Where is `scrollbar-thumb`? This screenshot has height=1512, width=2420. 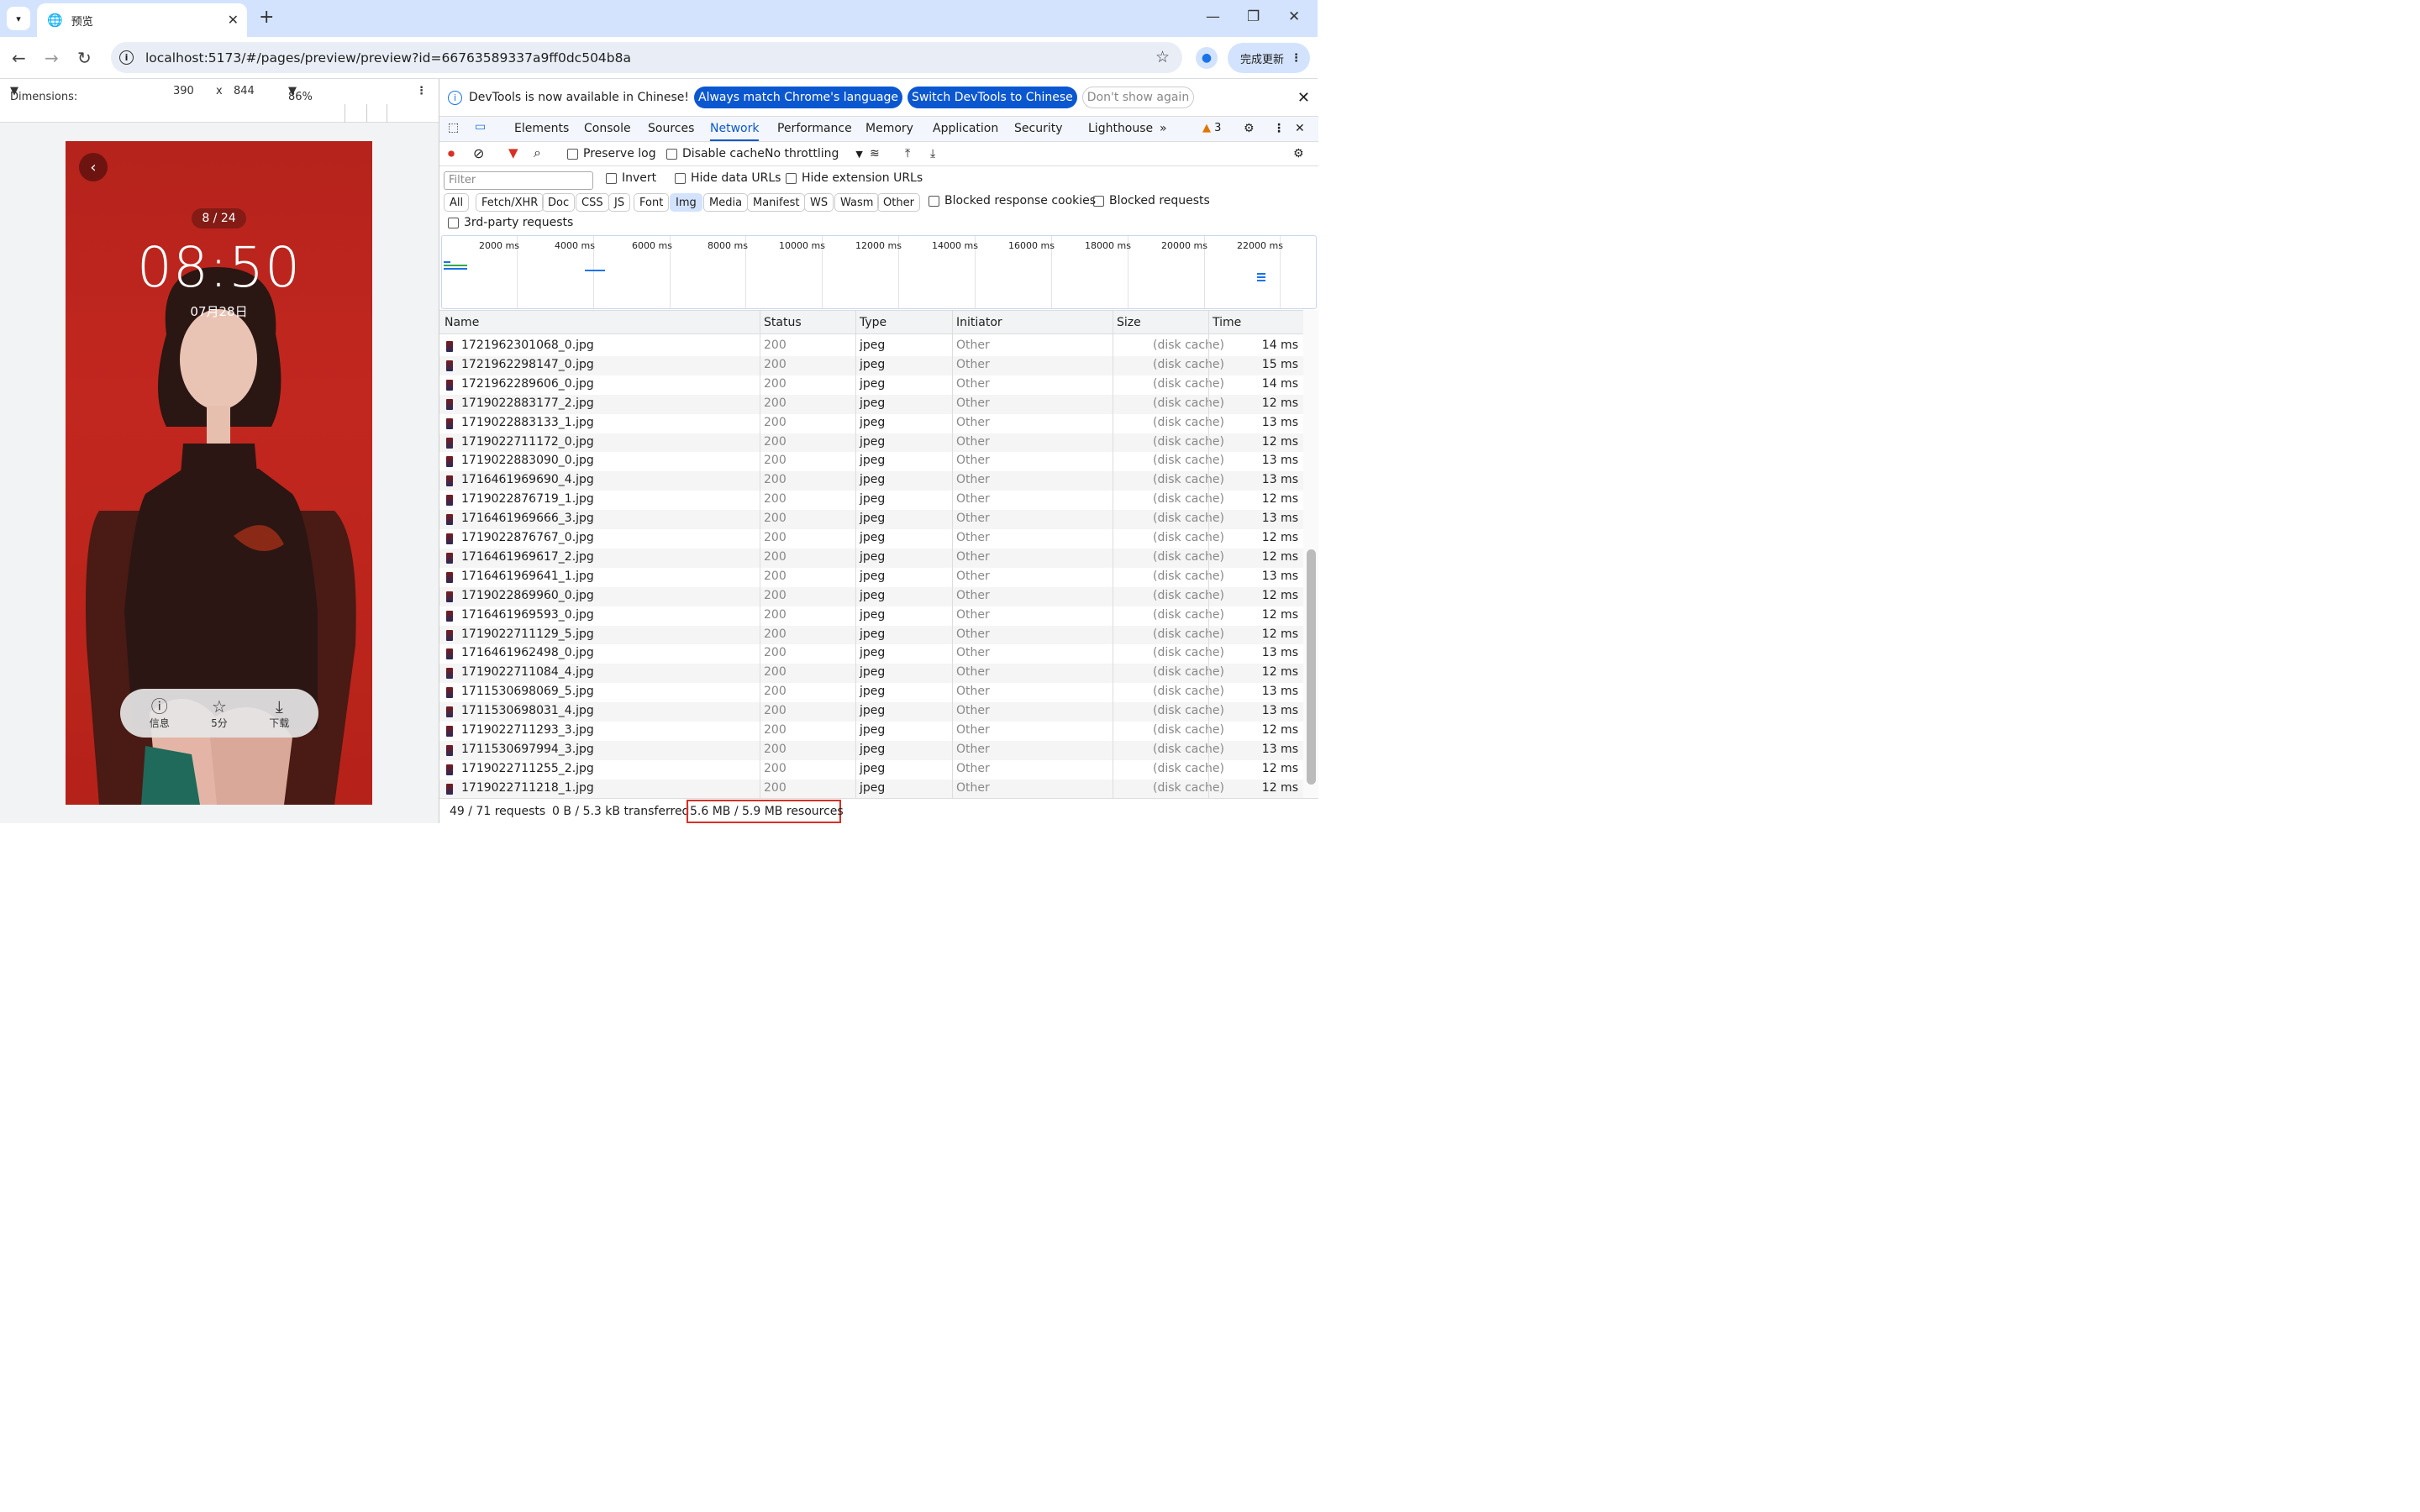 scrollbar-thumb is located at coordinates (1312, 667).